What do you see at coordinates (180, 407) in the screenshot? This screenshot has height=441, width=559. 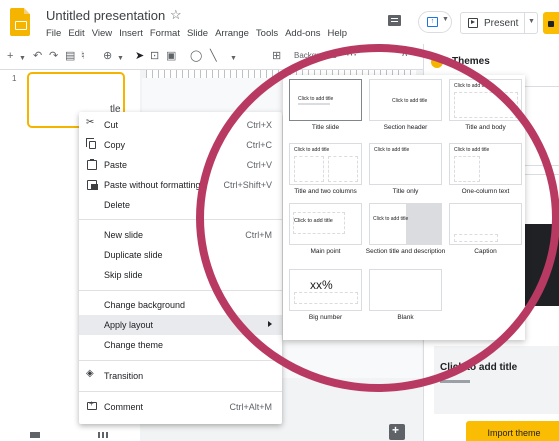 I see `menu-item-comment: Comment Ctrl+Alt+M` at bounding box center [180, 407].